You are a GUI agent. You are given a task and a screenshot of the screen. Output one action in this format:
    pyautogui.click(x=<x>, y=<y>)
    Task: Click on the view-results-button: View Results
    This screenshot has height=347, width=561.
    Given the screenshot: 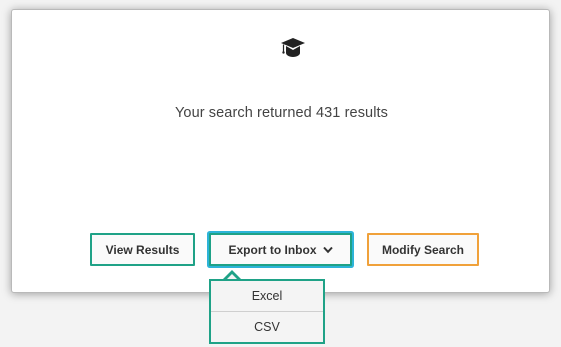 What is the action you would take?
    pyautogui.click(x=142, y=249)
    